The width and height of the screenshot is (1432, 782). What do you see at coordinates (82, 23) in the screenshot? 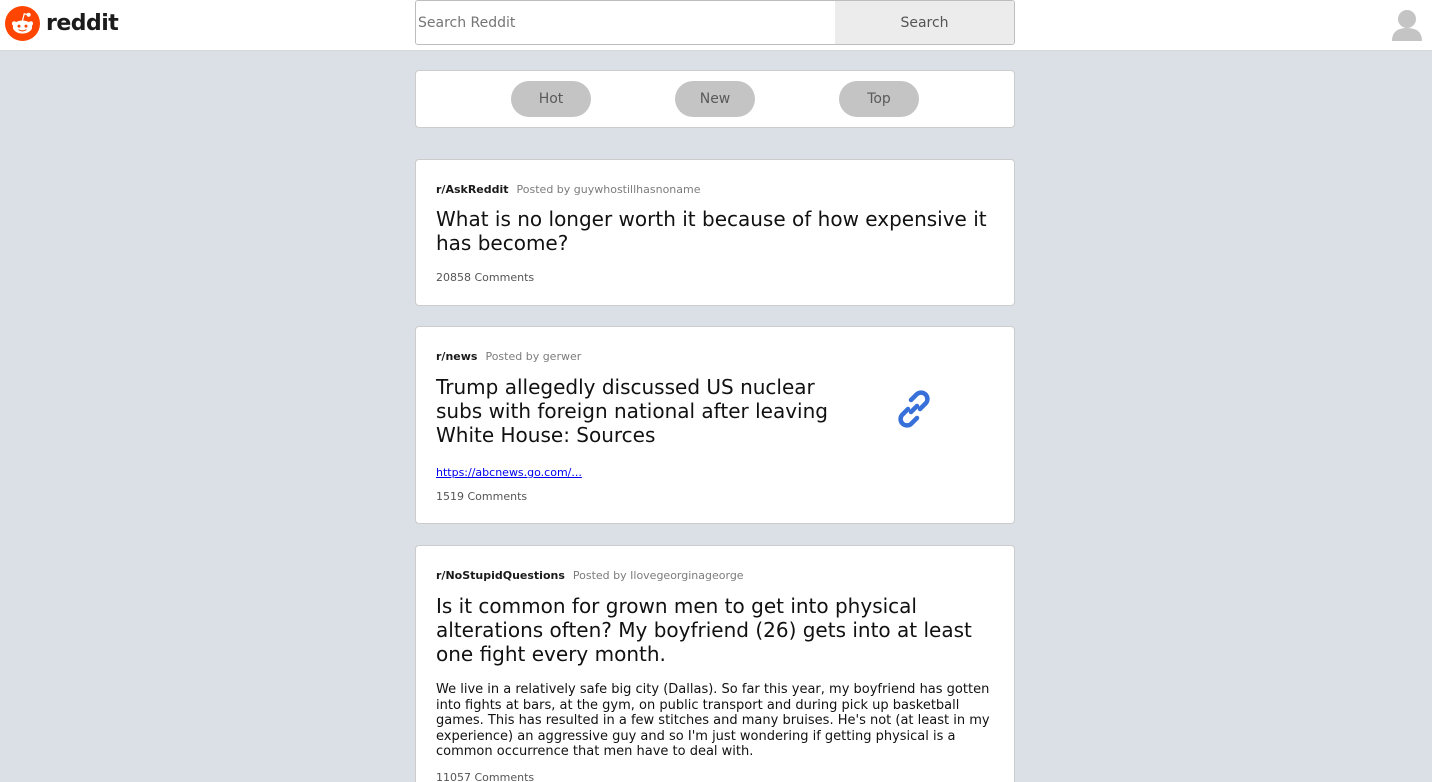
I see `logo-text: reddit` at bounding box center [82, 23].